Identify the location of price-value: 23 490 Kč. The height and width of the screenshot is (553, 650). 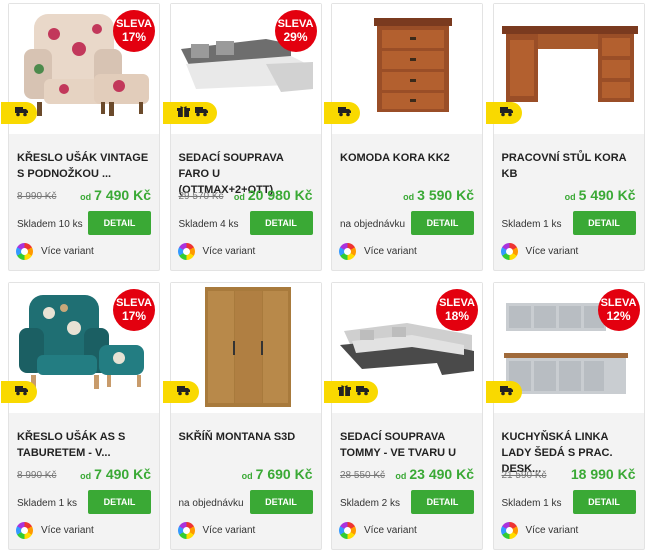
(441, 474).